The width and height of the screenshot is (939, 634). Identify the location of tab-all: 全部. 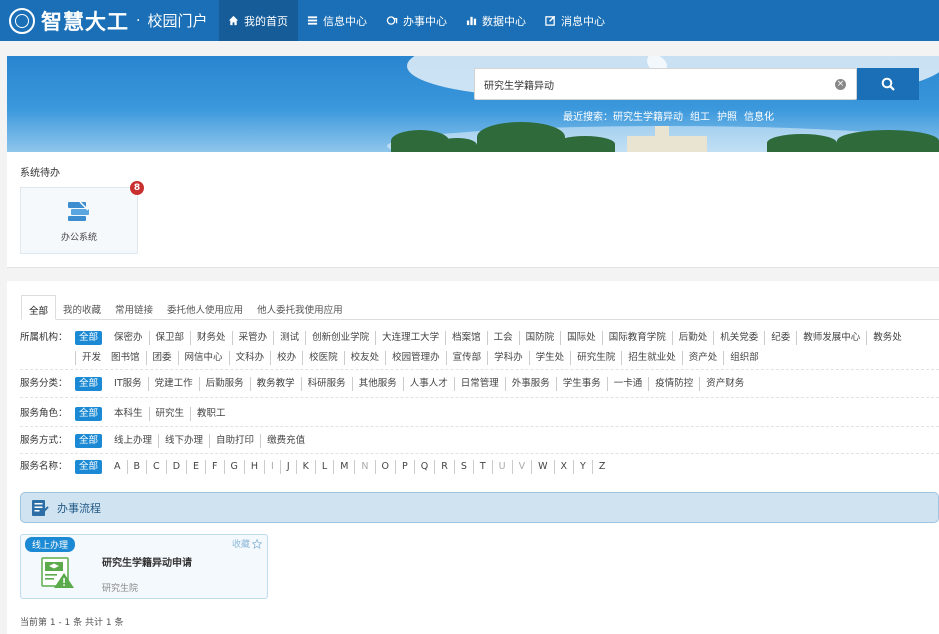
(39, 307).